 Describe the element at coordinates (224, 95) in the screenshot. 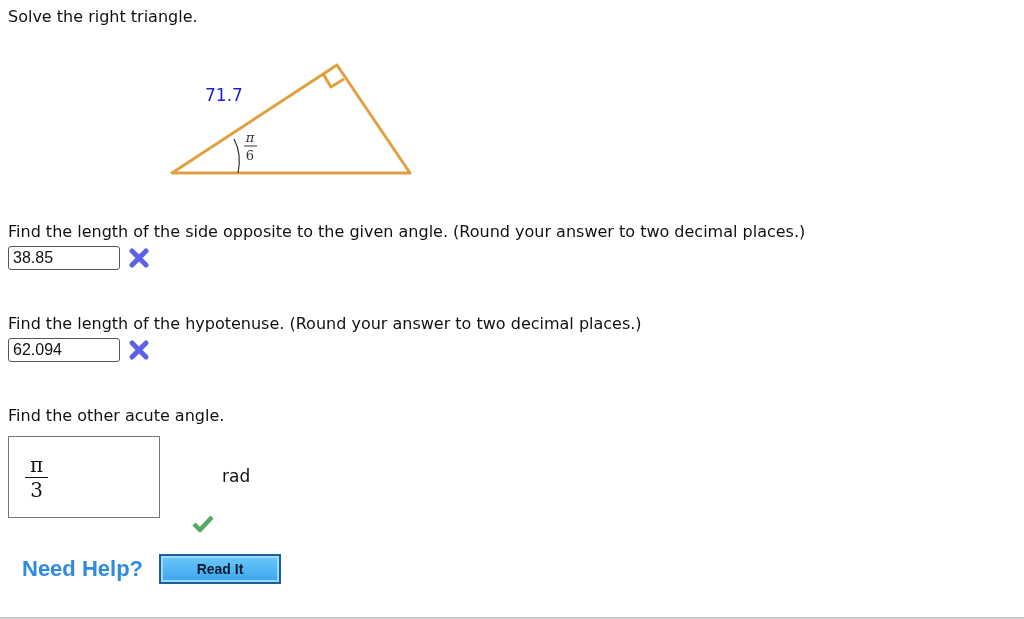

I see `side-label: 71.7` at that location.